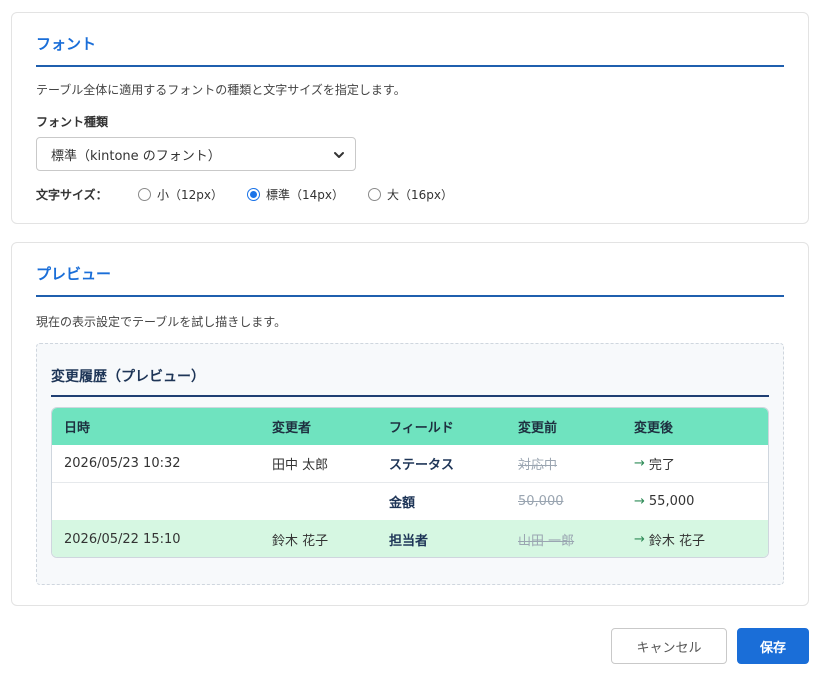 Image resolution: width=821 pixels, height=674 pixels. I want to click on chevron-down-icon, so click(339, 155).